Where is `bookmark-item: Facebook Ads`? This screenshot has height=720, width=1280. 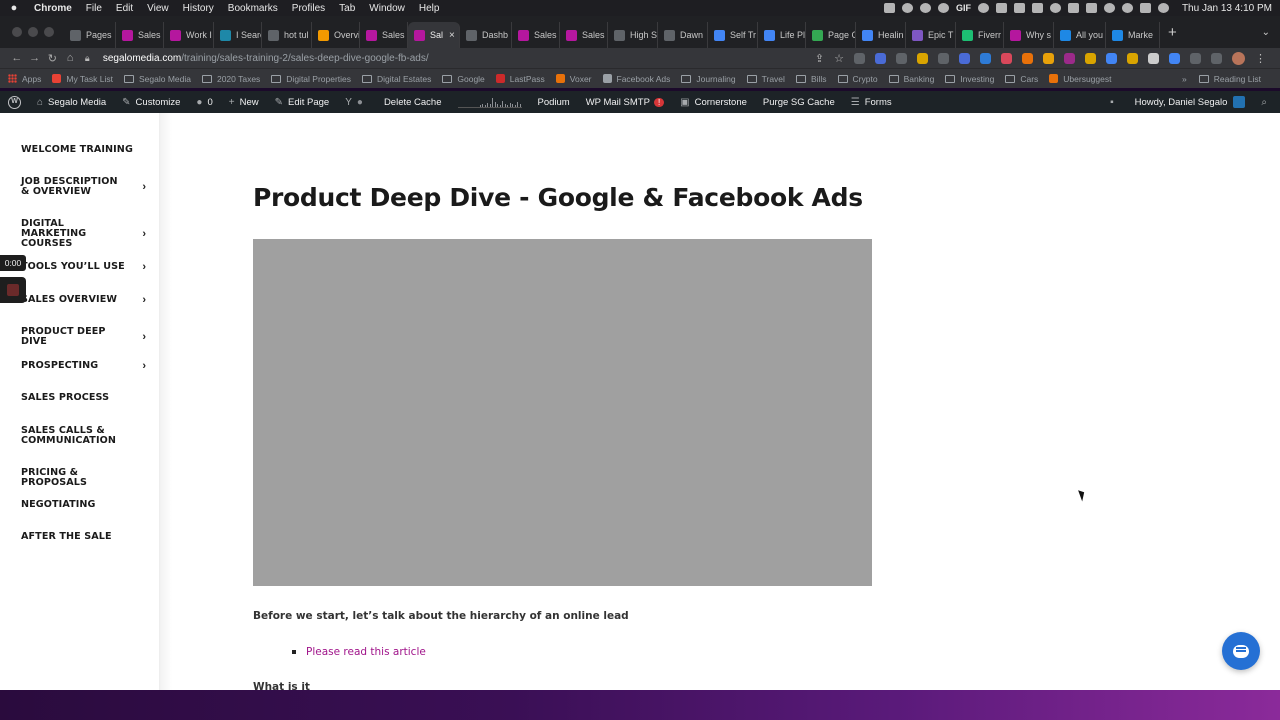 bookmark-item: Facebook Ads is located at coordinates (636, 79).